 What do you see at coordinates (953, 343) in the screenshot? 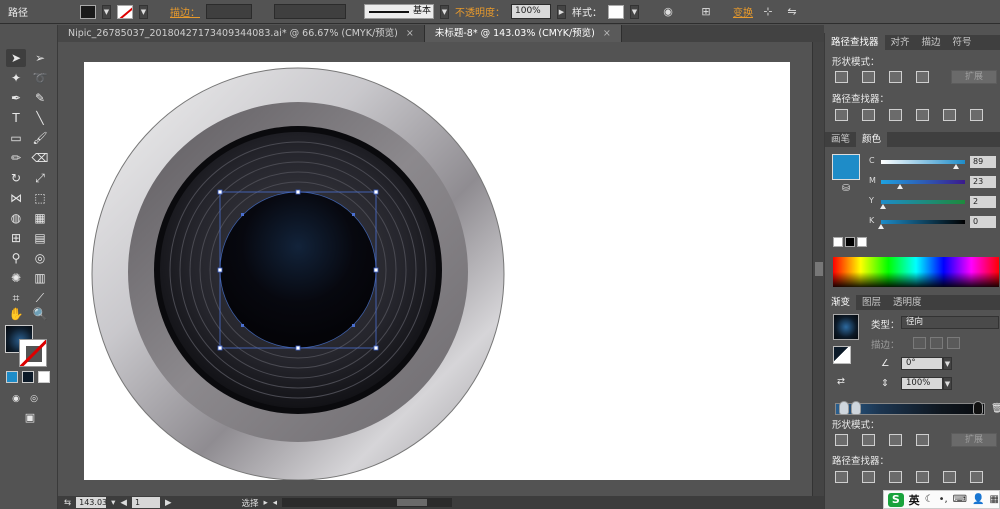
I see `stroke-across-icon` at bounding box center [953, 343].